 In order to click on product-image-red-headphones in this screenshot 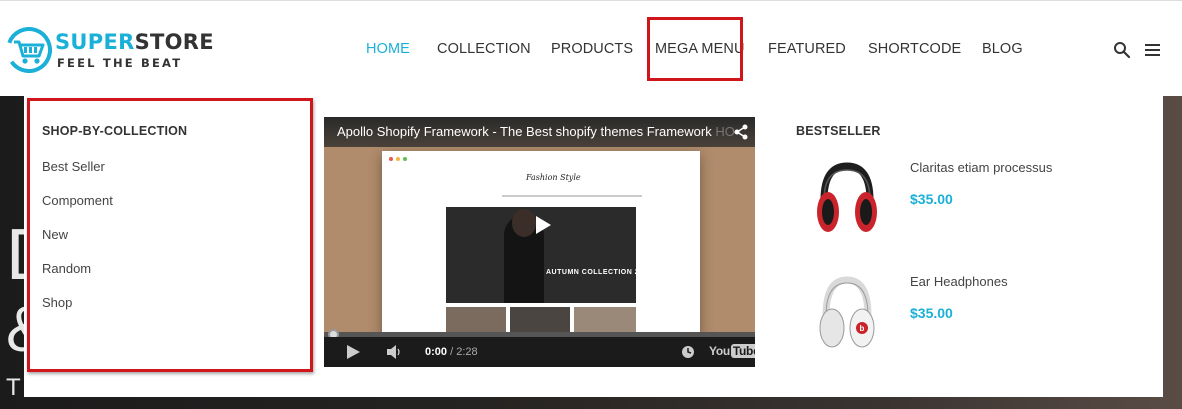, I will do `click(847, 200)`.